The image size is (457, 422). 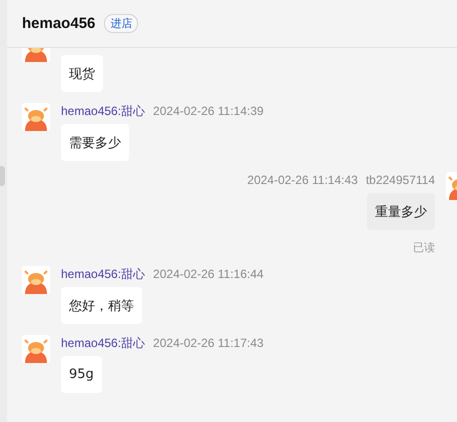 I want to click on message-time: 2024-02-26 11:14:43, so click(x=302, y=180).